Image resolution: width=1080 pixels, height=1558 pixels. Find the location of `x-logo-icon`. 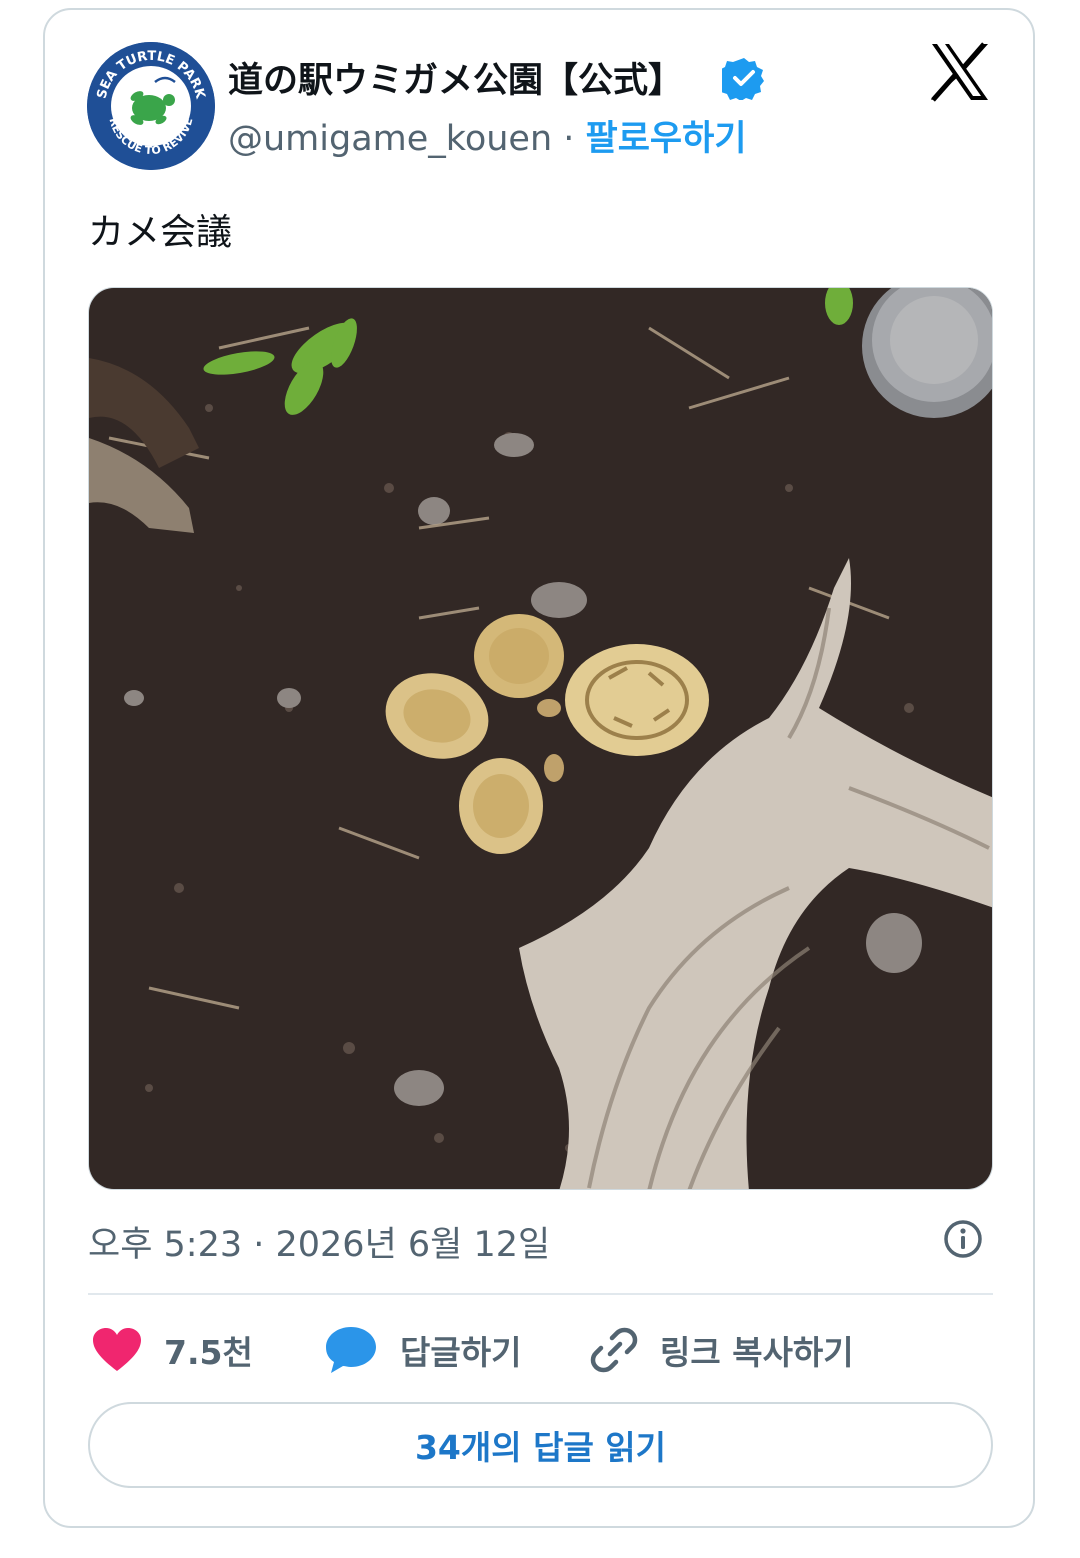

x-logo-icon is located at coordinates (960, 72).